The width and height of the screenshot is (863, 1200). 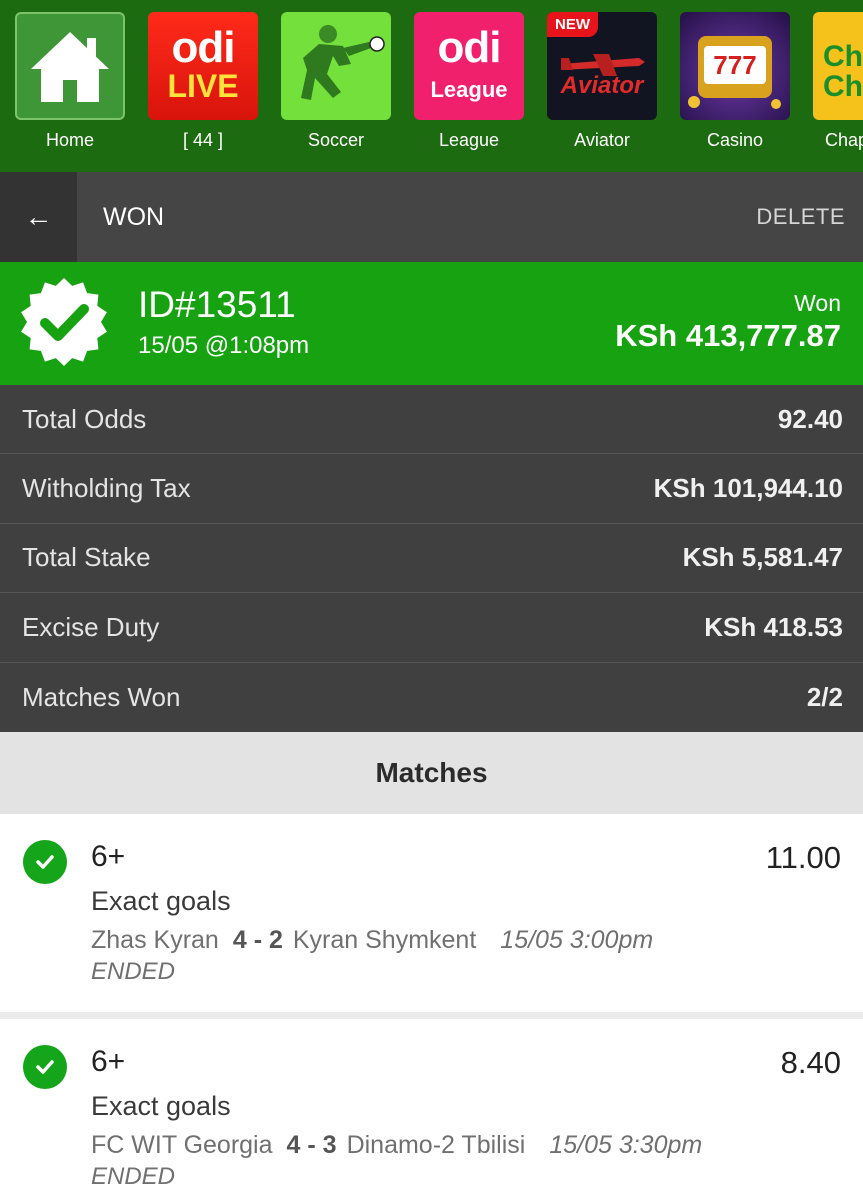 I want to click on summary-value: 92.40, so click(x=810, y=418).